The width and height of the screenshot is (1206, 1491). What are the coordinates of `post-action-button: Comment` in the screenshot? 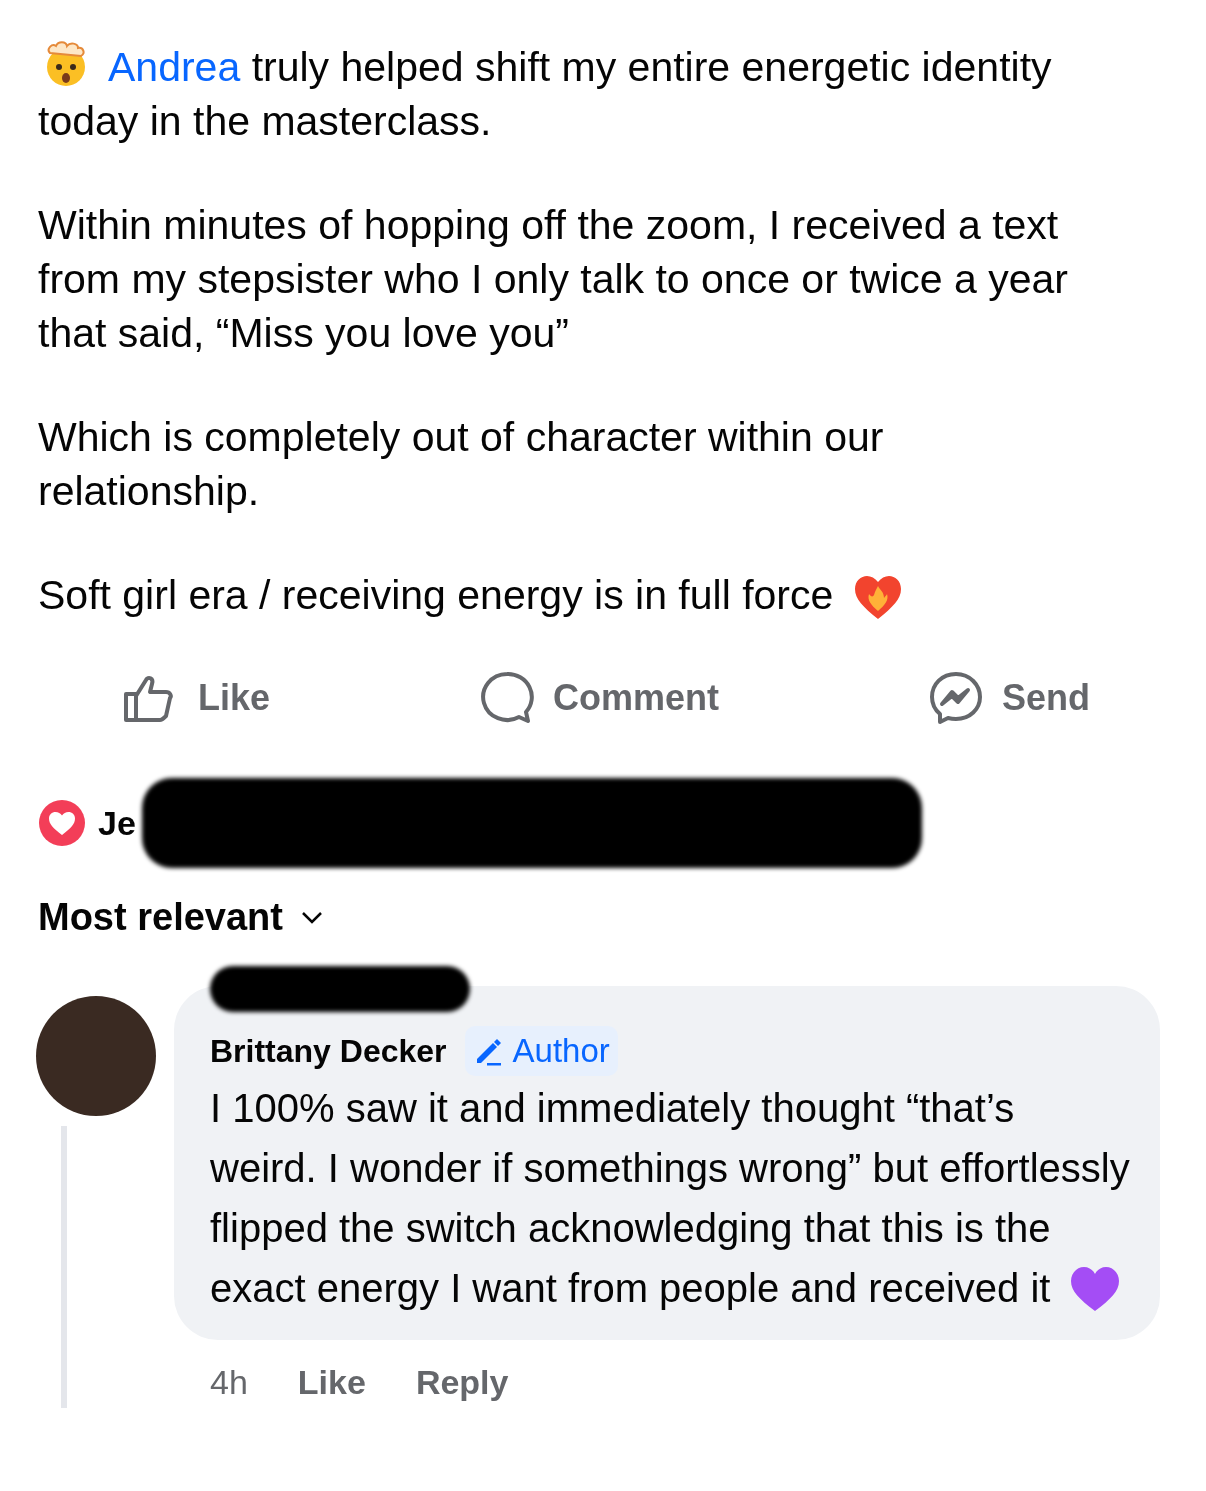 It's located at (599, 698).